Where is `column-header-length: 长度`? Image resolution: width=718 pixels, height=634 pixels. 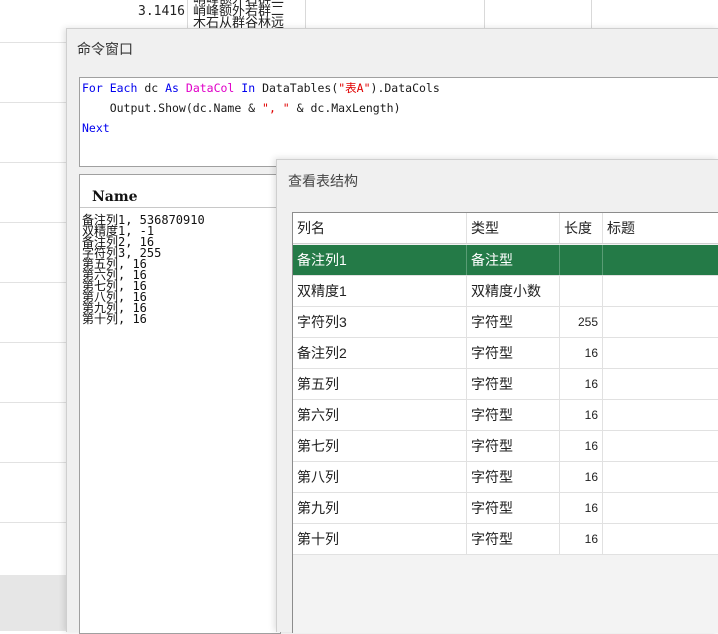 column-header-length: 长度 is located at coordinates (581, 228).